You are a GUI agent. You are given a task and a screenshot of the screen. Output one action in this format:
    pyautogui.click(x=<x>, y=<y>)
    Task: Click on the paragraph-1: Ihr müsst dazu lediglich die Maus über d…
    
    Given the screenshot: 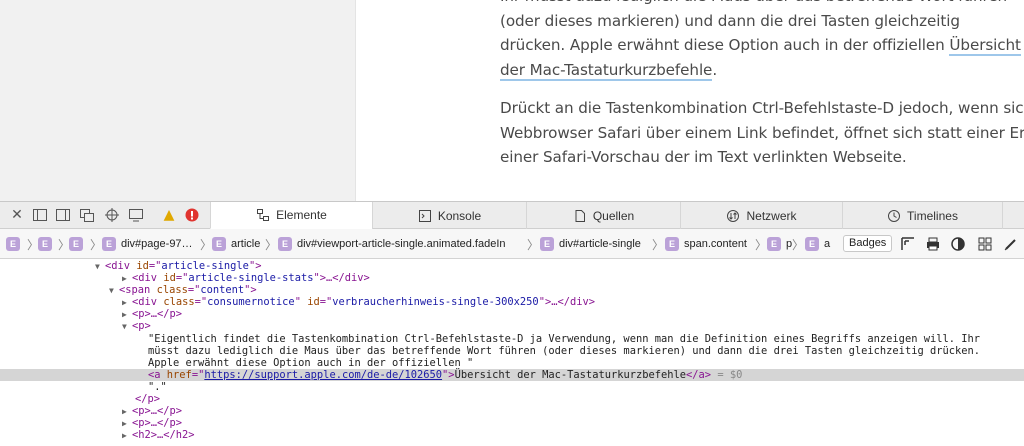 What is the action you would take?
    pyautogui.click(x=762, y=41)
    